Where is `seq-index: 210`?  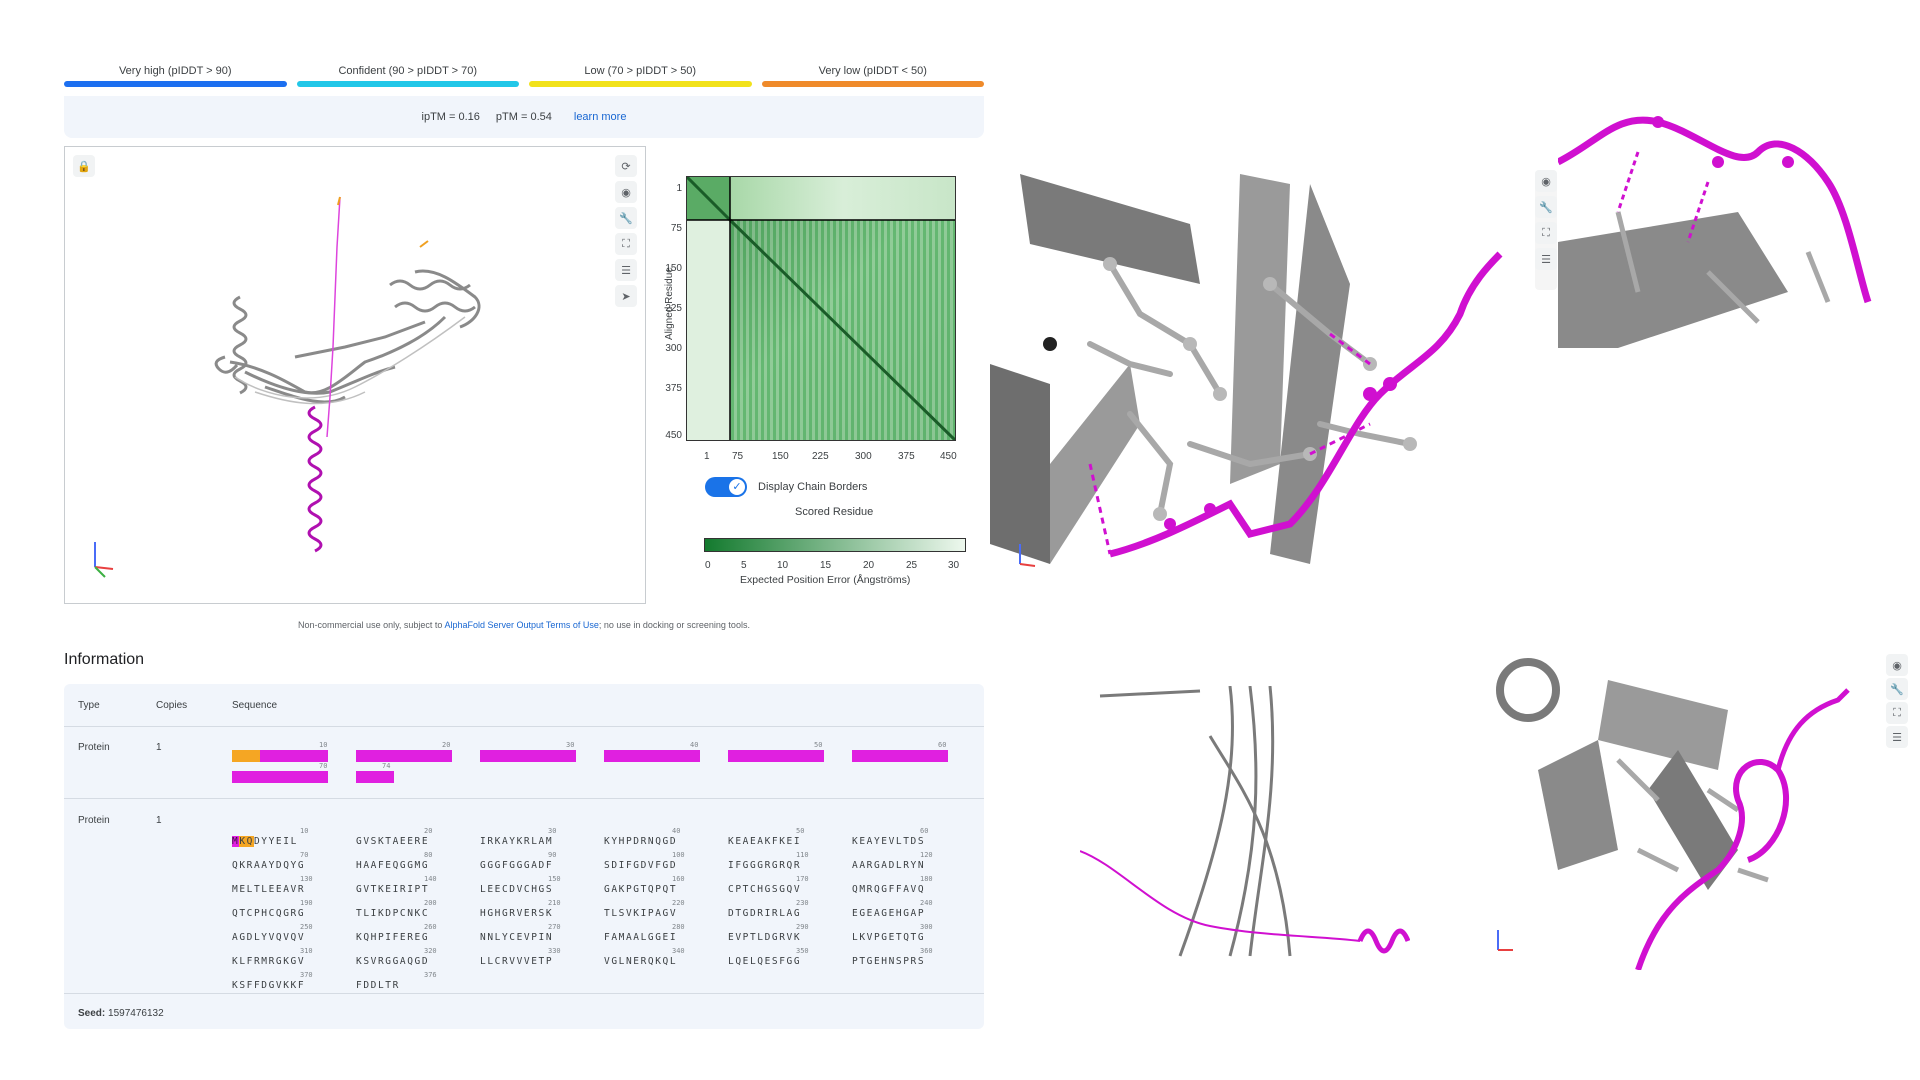 seq-index: 210 is located at coordinates (554, 903).